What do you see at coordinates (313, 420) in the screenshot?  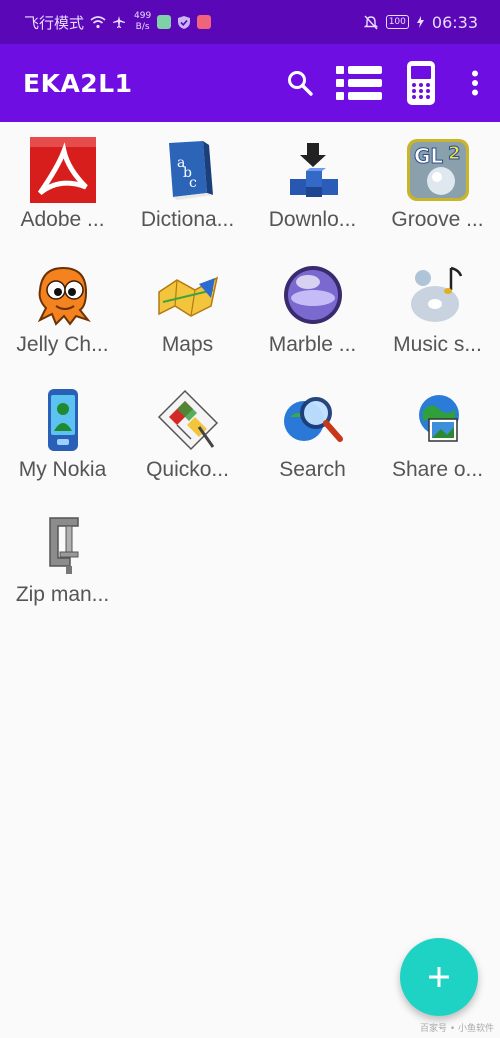 I see `search-globe-icon` at bounding box center [313, 420].